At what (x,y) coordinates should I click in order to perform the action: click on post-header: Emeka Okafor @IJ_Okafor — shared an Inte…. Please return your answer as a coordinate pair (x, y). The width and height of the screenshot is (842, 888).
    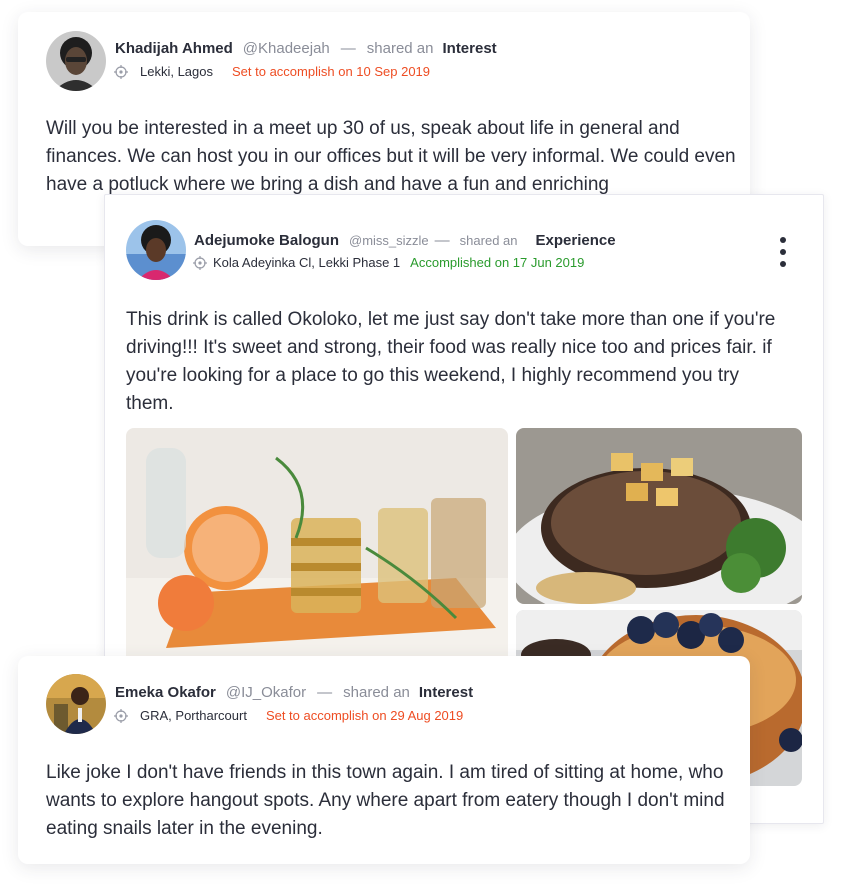
    Looking at the image, I should click on (294, 692).